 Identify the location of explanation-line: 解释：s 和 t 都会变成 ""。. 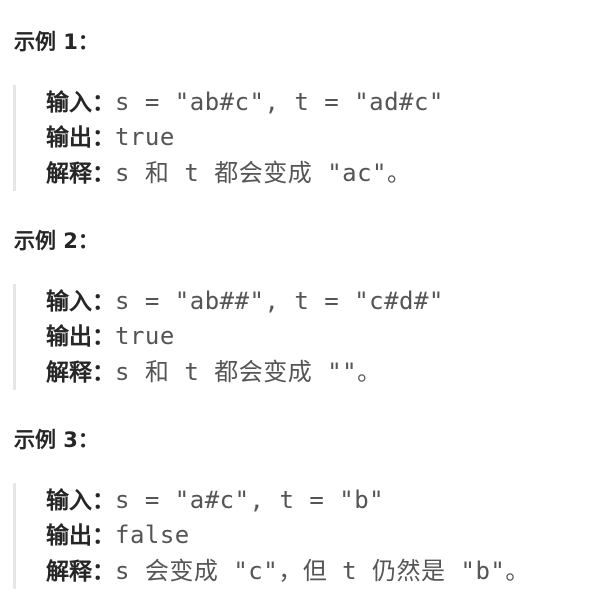
(214, 372).